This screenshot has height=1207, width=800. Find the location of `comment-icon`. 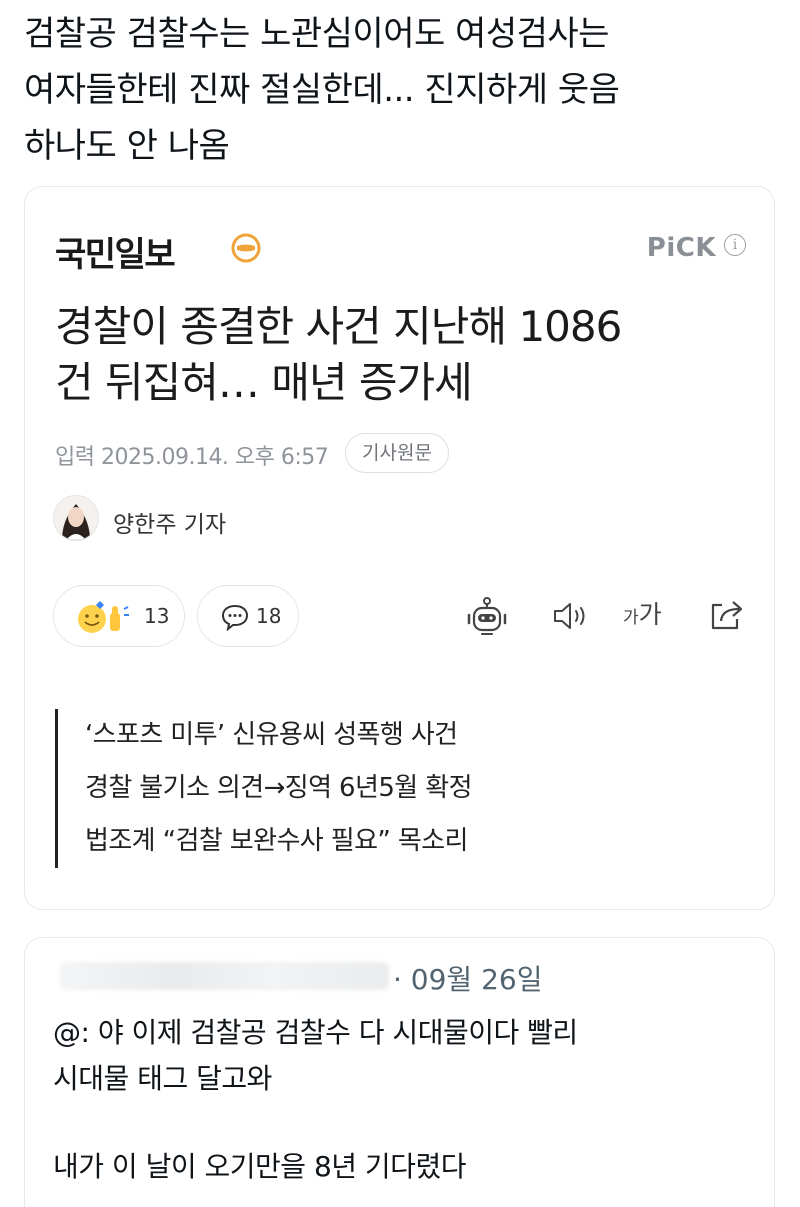

comment-icon is located at coordinates (235, 617).